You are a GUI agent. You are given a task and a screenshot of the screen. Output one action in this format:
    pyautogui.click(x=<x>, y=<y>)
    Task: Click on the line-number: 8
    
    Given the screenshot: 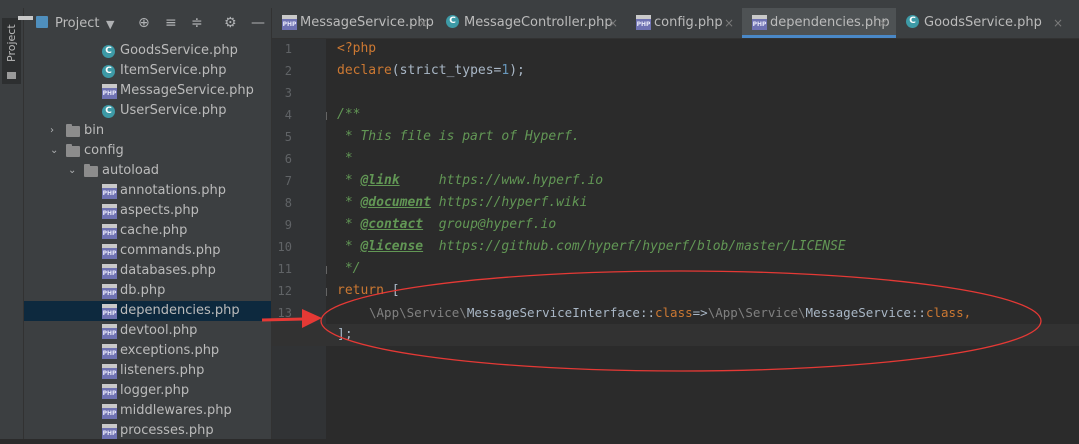 What is the action you would take?
    pyautogui.click(x=288, y=203)
    